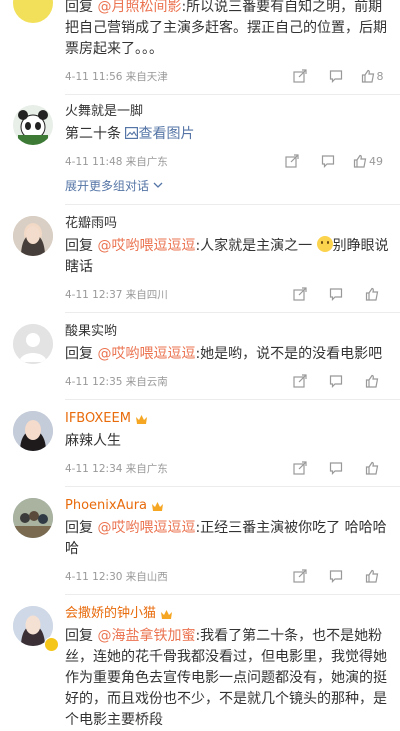  I want to click on comment-meta: 4-11 12:30 来自山西, so click(227, 576).